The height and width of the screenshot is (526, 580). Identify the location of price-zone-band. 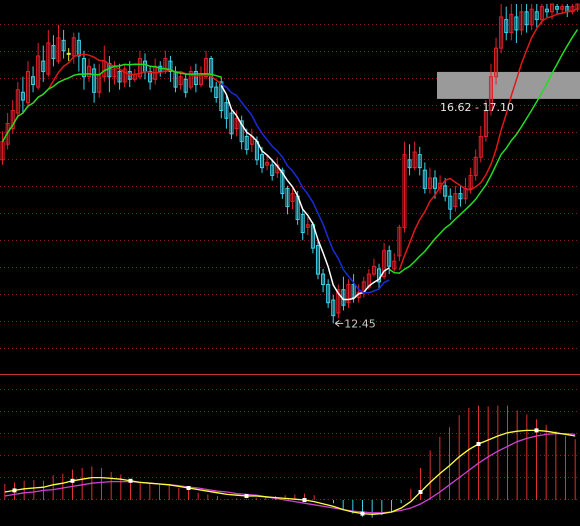
(508, 85).